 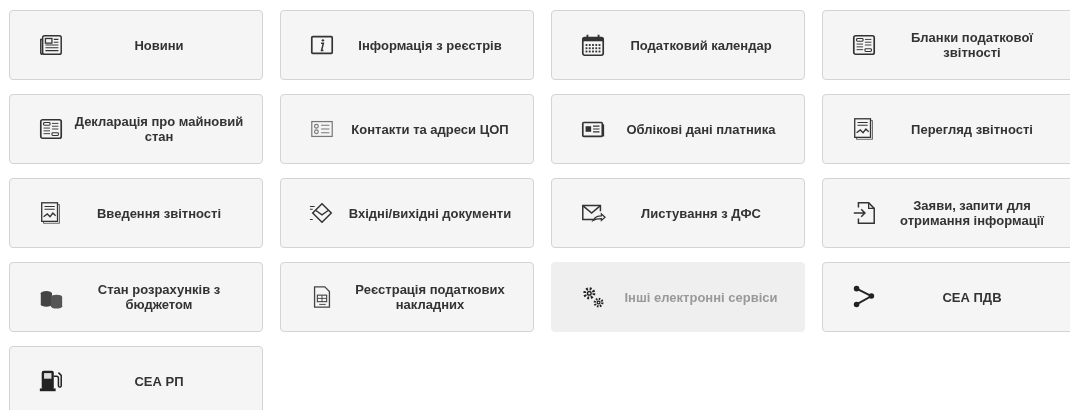 I want to click on service-tile: Податковий календар, so click(x=678, y=45).